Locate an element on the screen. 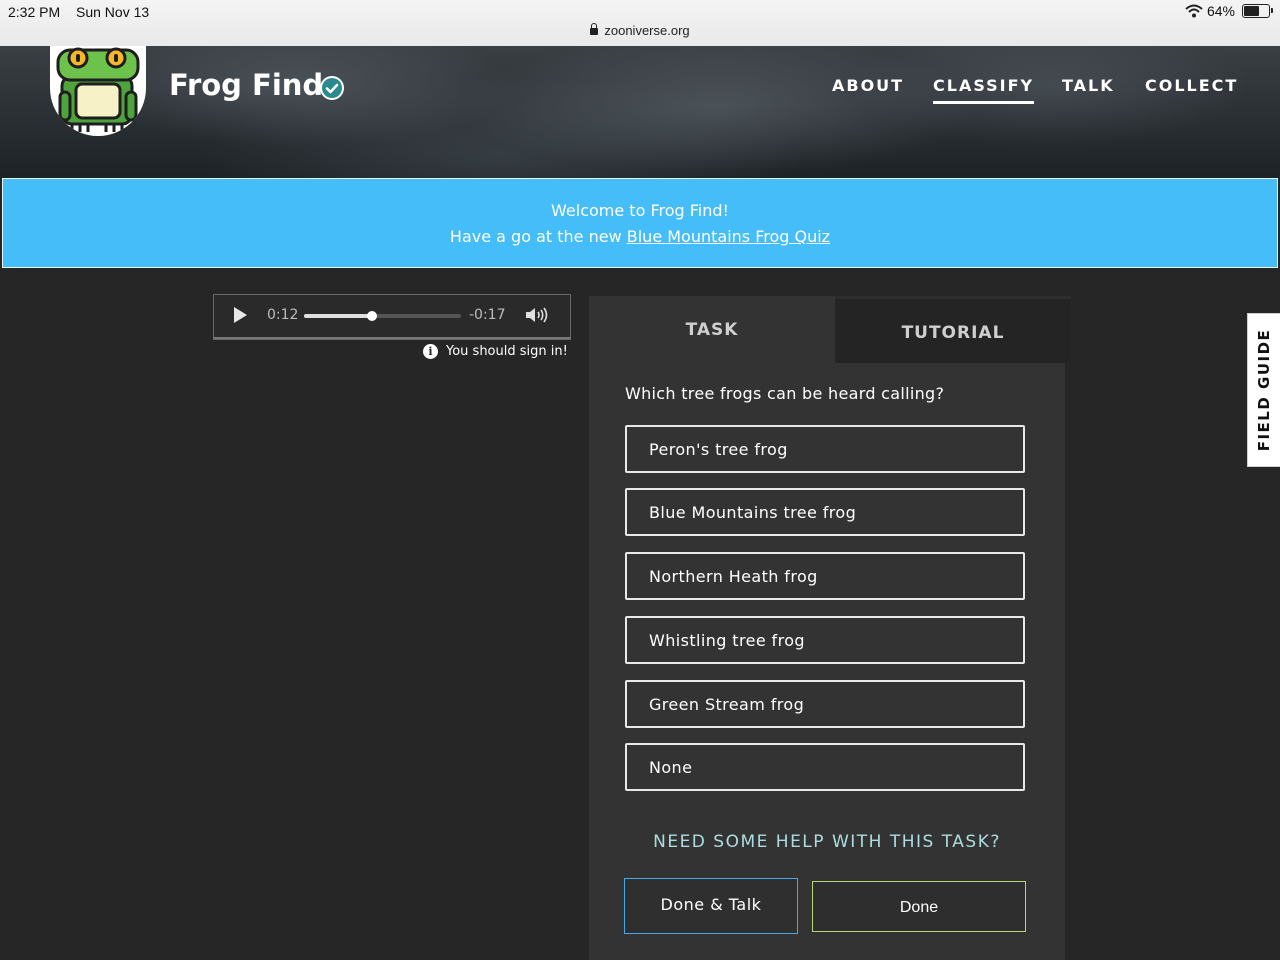 The height and width of the screenshot is (960, 1280). tab-task: TASK is located at coordinates (712, 328).